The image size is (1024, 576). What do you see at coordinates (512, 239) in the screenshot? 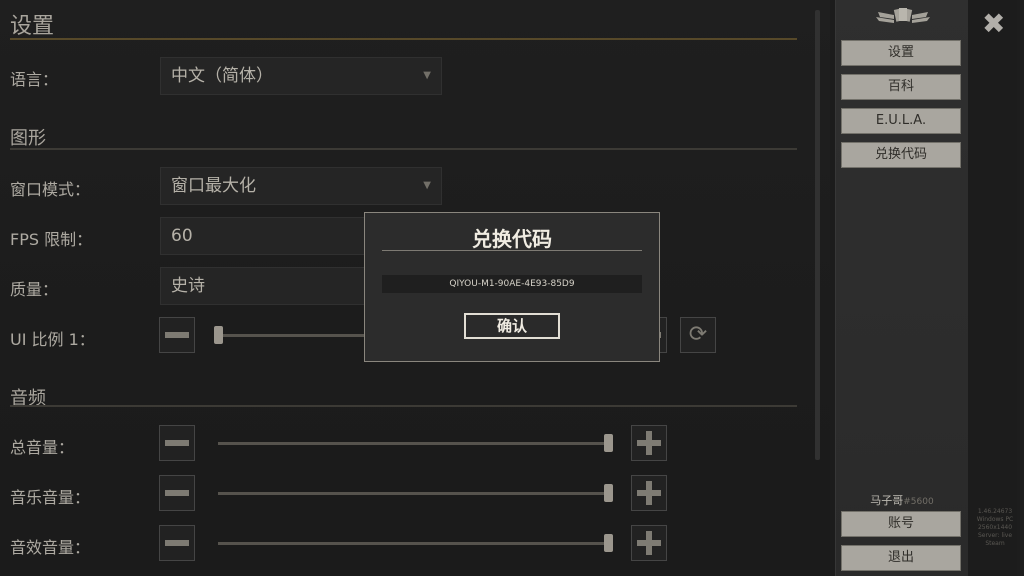
I see `dialog-title: 兑换代码` at bounding box center [512, 239].